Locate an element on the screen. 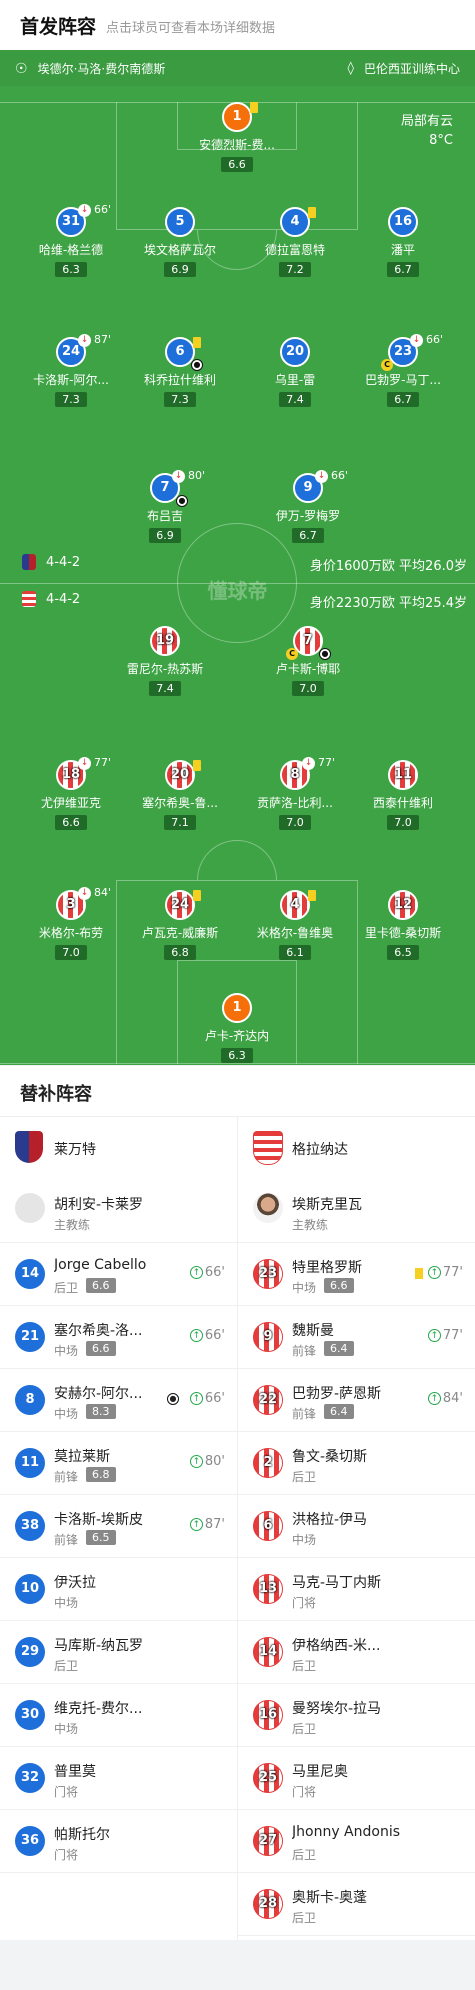 The image size is (475, 1990). left-sub-row: 30 维克托-费尔... 中场 is located at coordinates (118, 1715).